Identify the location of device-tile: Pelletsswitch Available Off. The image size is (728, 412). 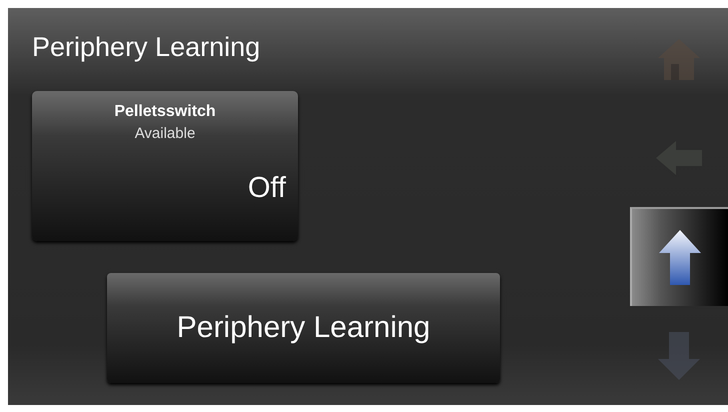
(165, 166).